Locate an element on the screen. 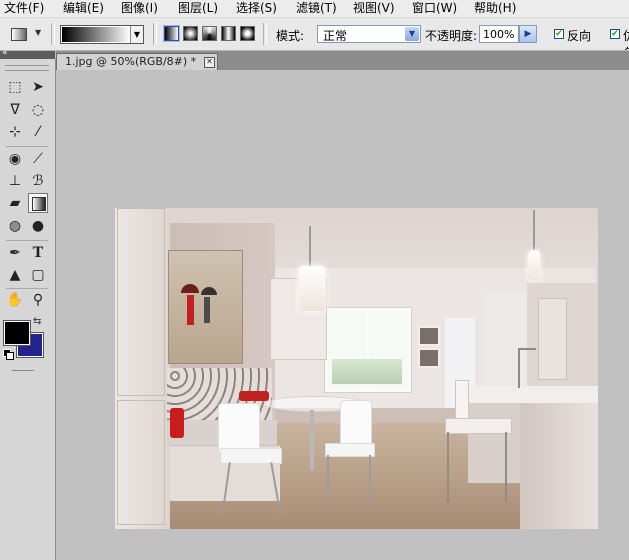 The height and width of the screenshot is (560, 629). blur-tool-icon: ◍ is located at coordinates (15, 226).